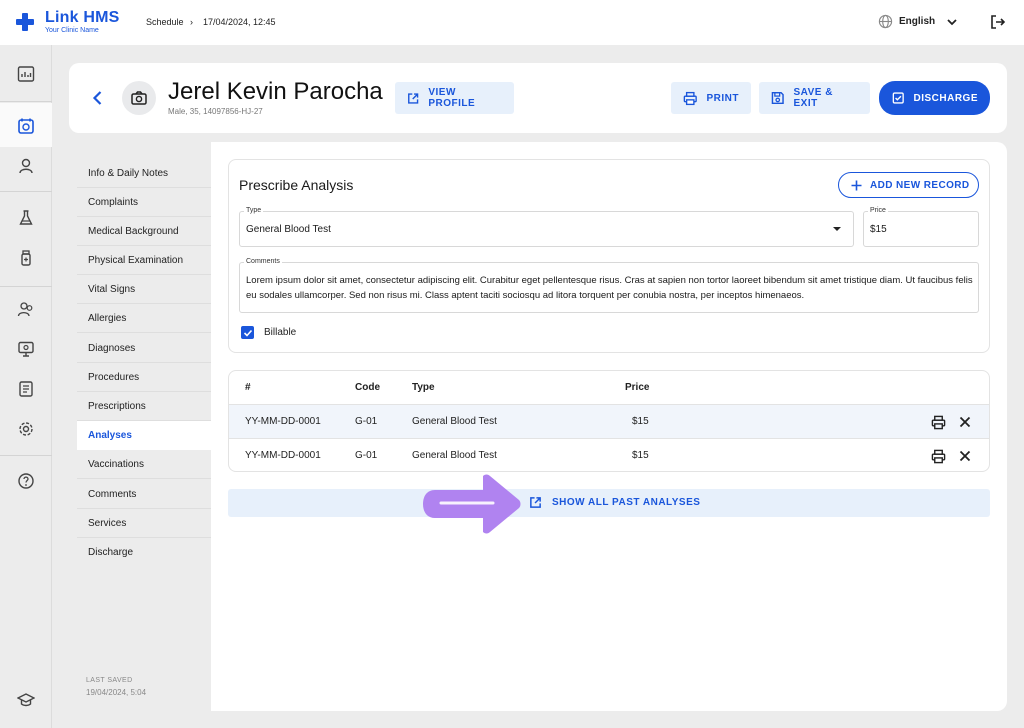 This screenshot has height=728, width=1024. What do you see at coordinates (626, 502) in the screenshot?
I see `show-all-label: SHOW ALL PAST ANALYSES` at bounding box center [626, 502].